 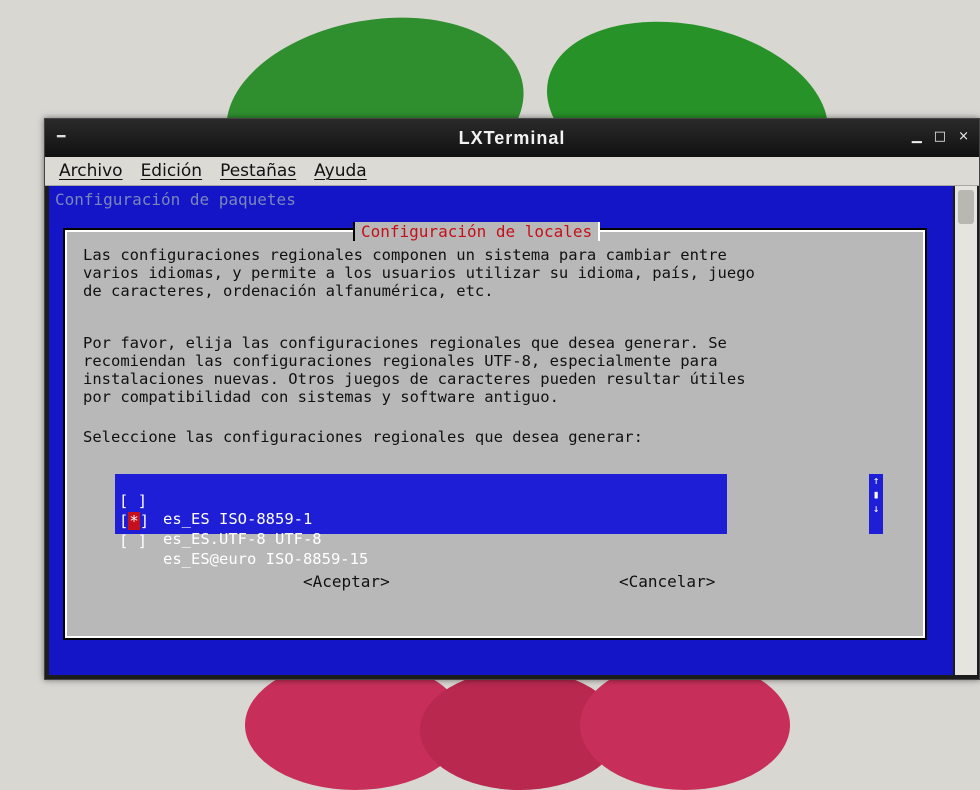 What do you see at coordinates (266, 559) in the screenshot?
I see `locale-label: es_ES@euro ISO-8859-15` at bounding box center [266, 559].